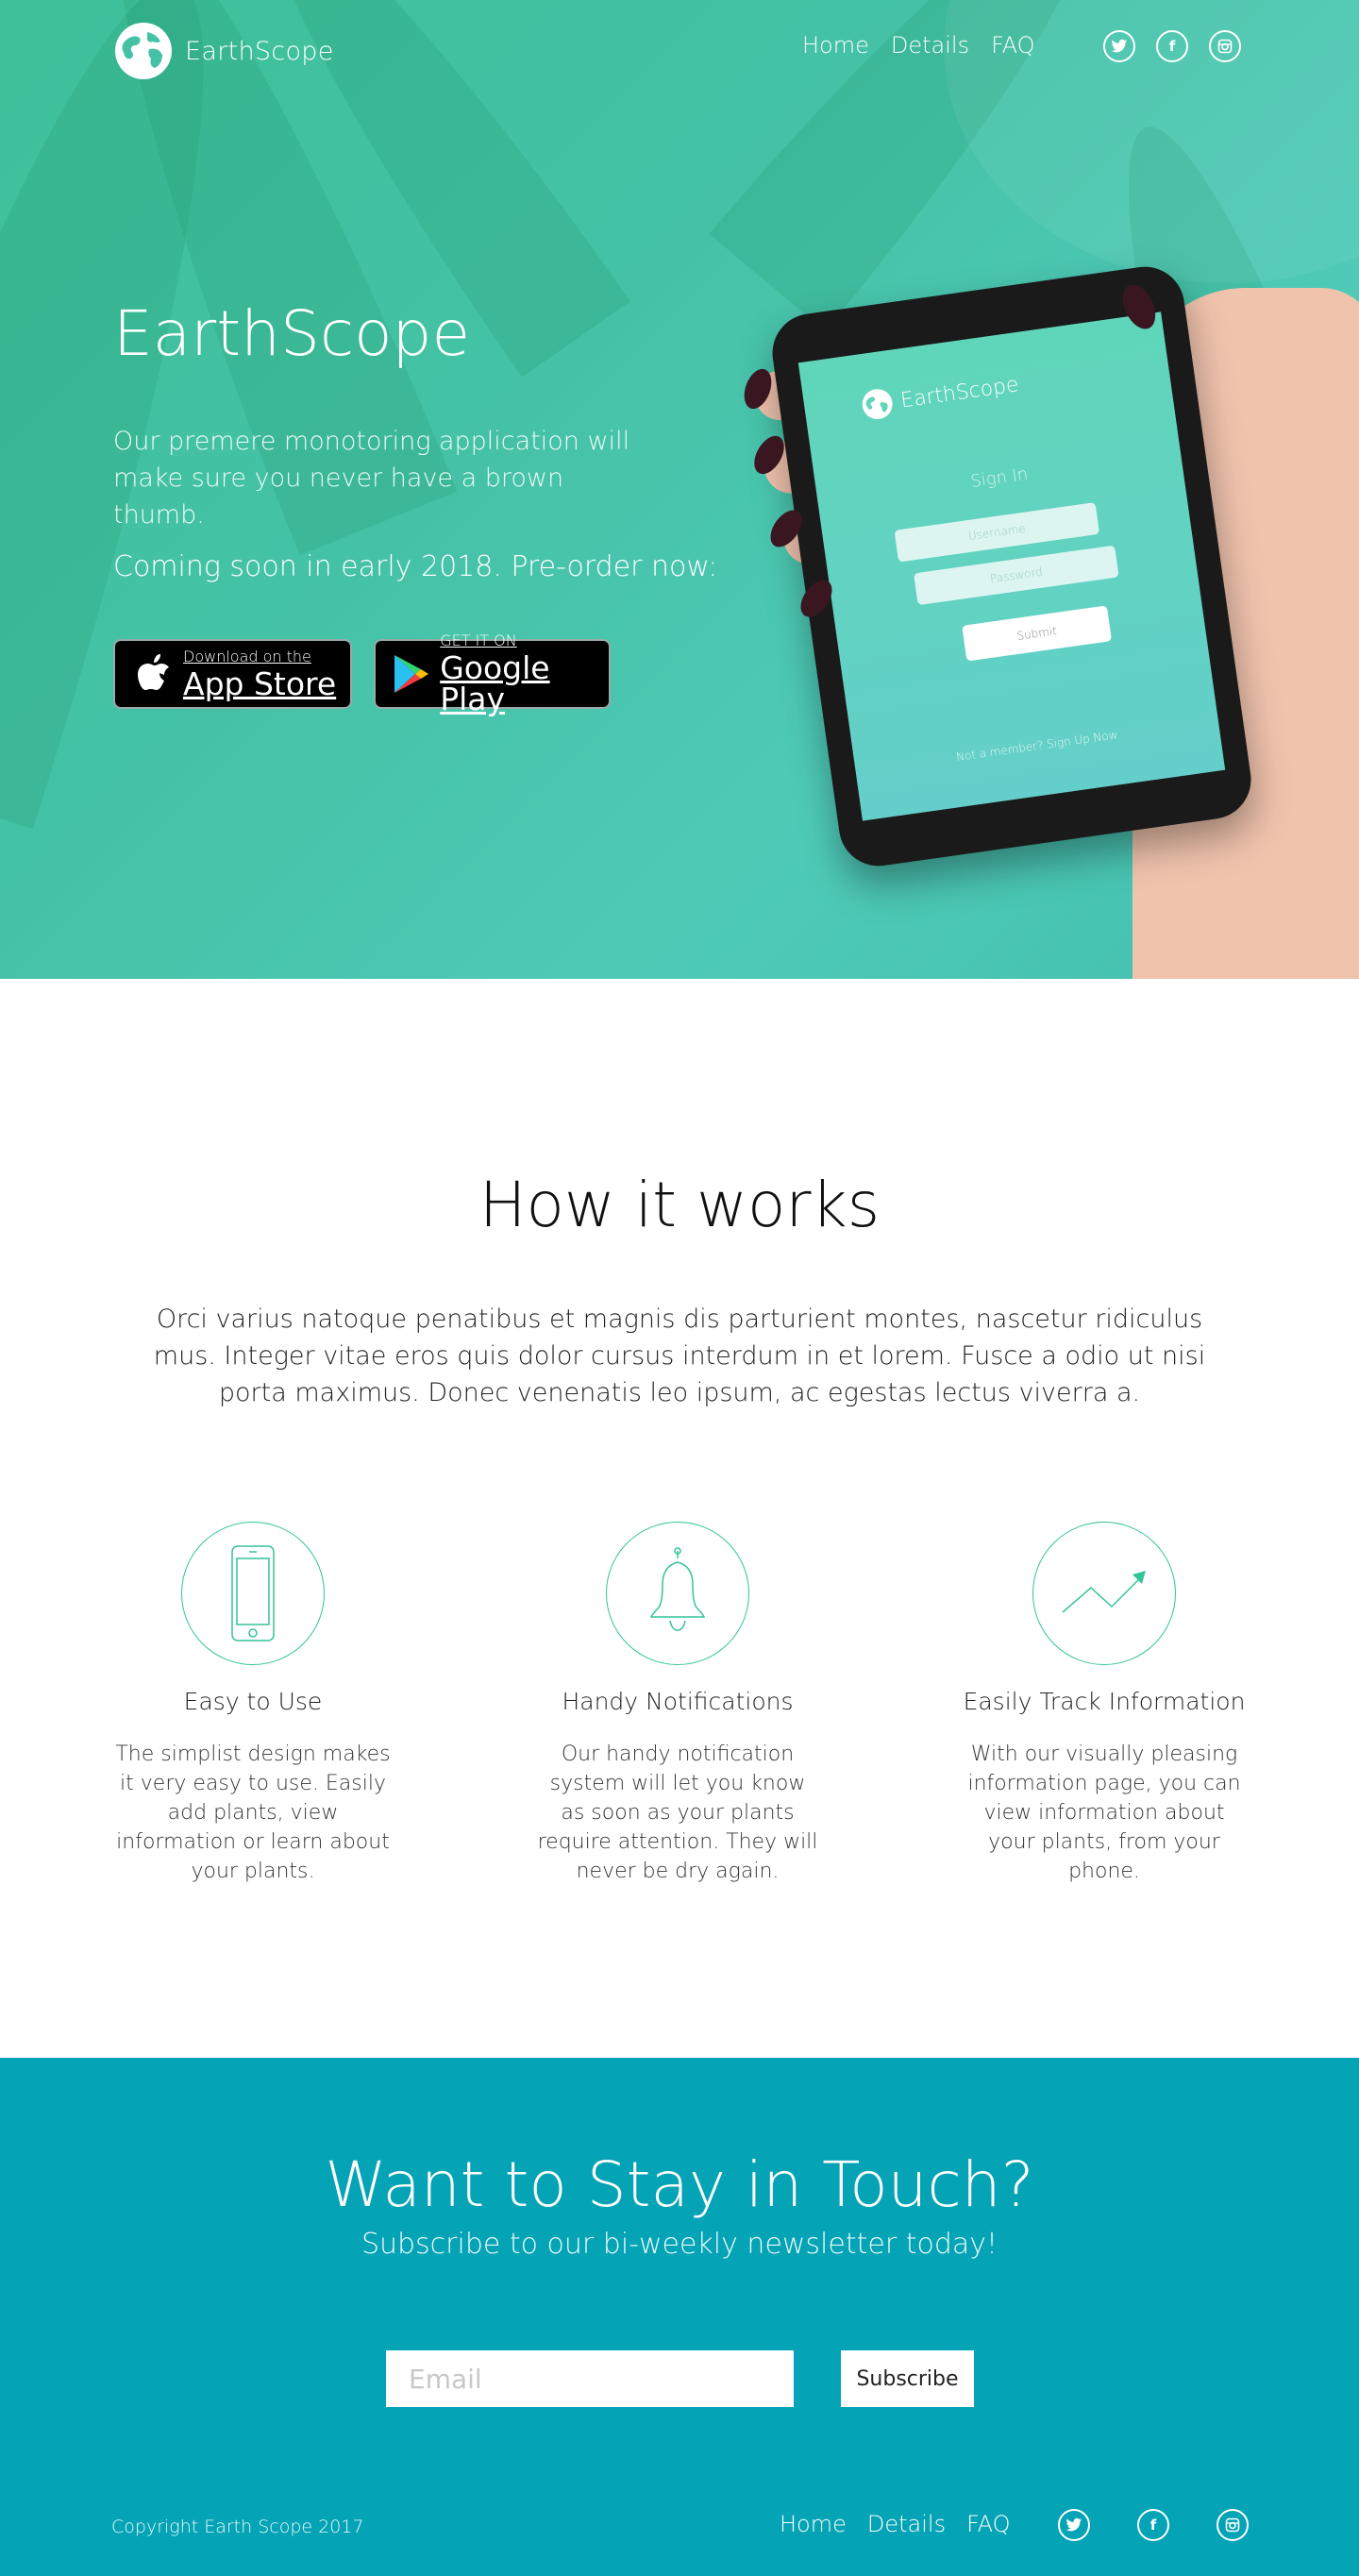  I want to click on top-nav: EarthScope Home Details FAQ f, so click(677, 50).